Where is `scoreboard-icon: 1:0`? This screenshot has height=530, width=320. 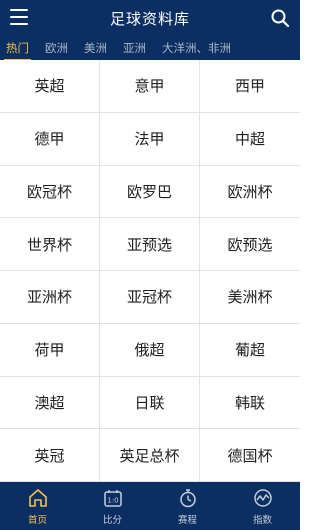
scoreboard-icon: 1:0 is located at coordinates (112, 498).